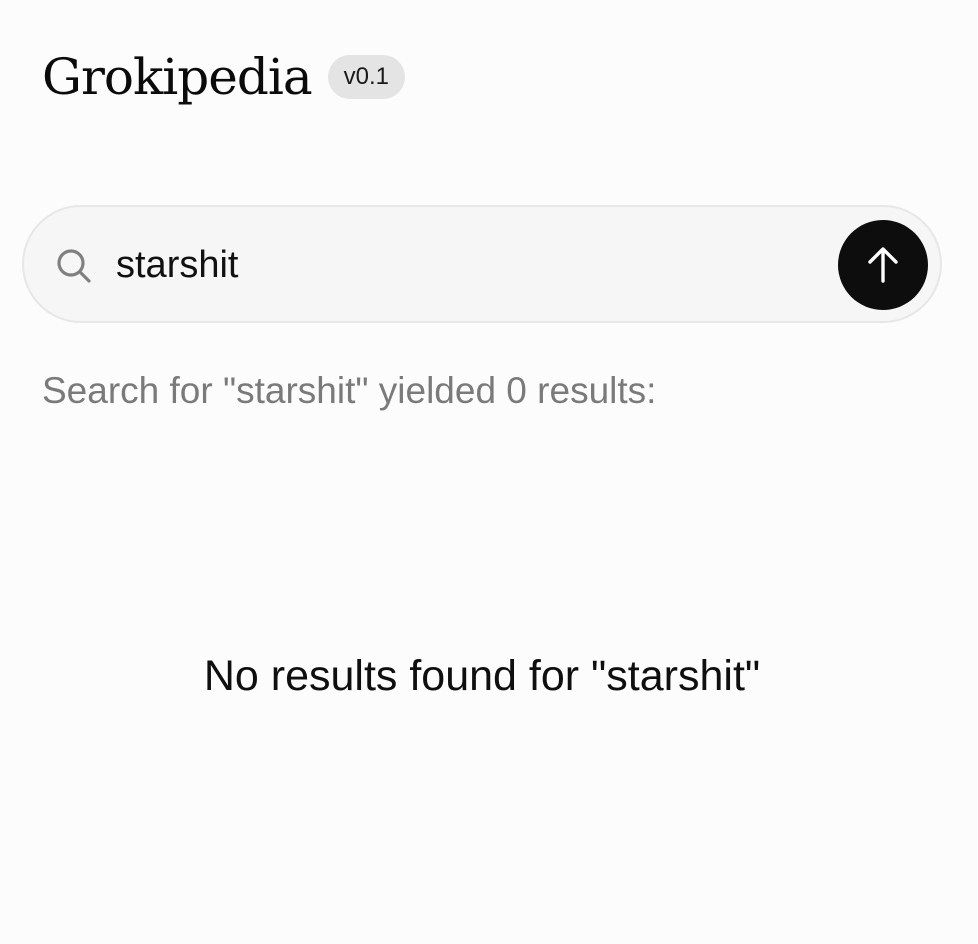 The image size is (978, 944). Describe the element at coordinates (466, 265) in the screenshot. I see `search-input` at that location.